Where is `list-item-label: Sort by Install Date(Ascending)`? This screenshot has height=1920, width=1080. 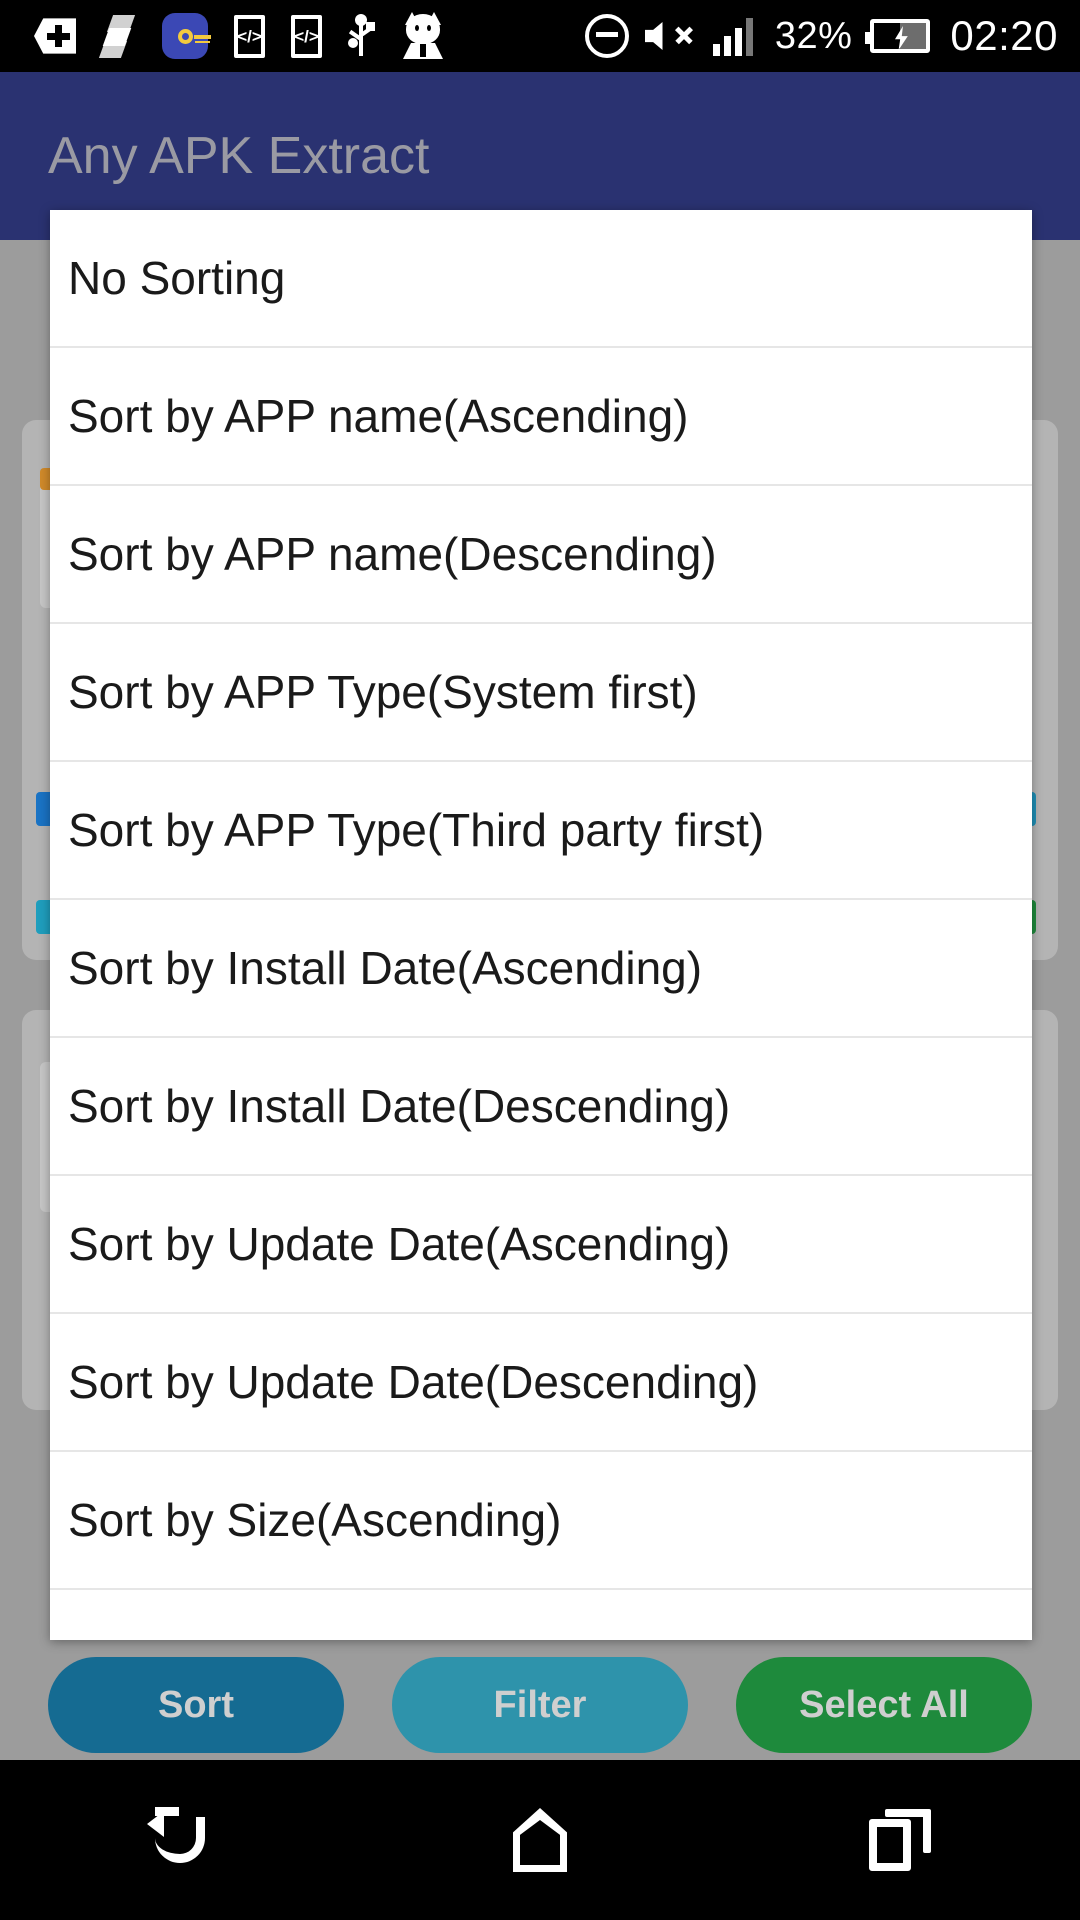
list-item-label: Sort by Install Date(Ascending) is located at coordinates (385, 968).